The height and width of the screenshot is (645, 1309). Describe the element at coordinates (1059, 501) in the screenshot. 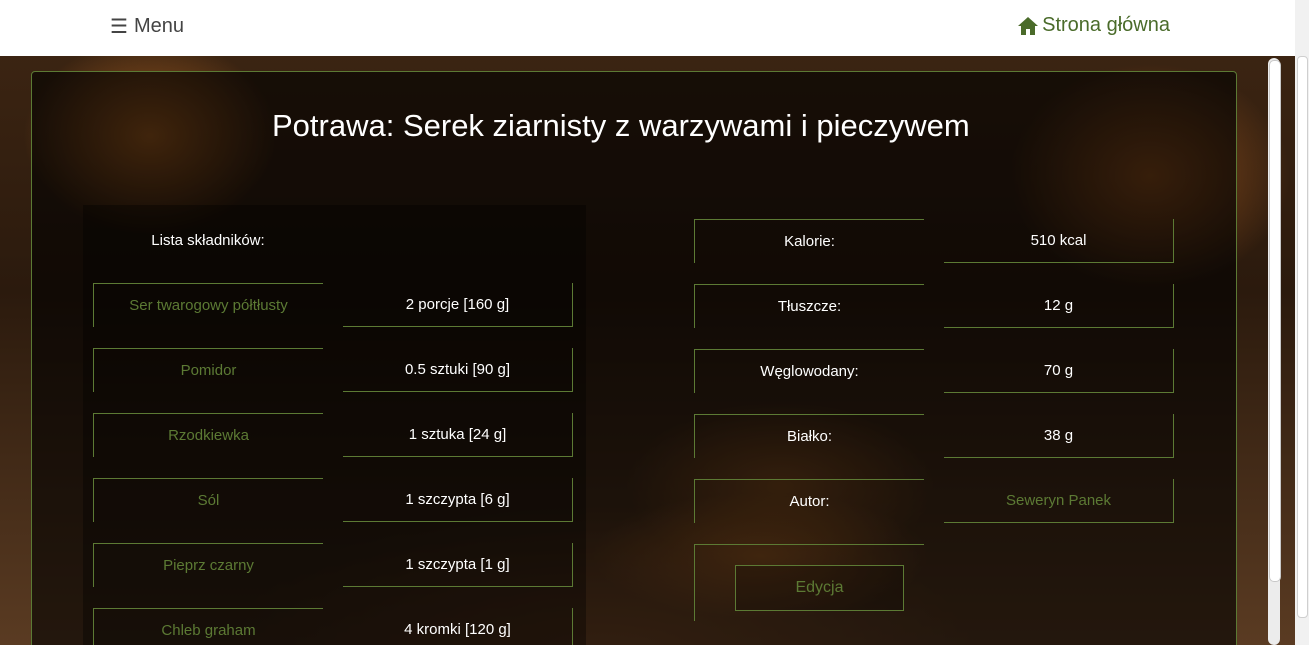

I see `author-link: Seweryn Panek` at that location.